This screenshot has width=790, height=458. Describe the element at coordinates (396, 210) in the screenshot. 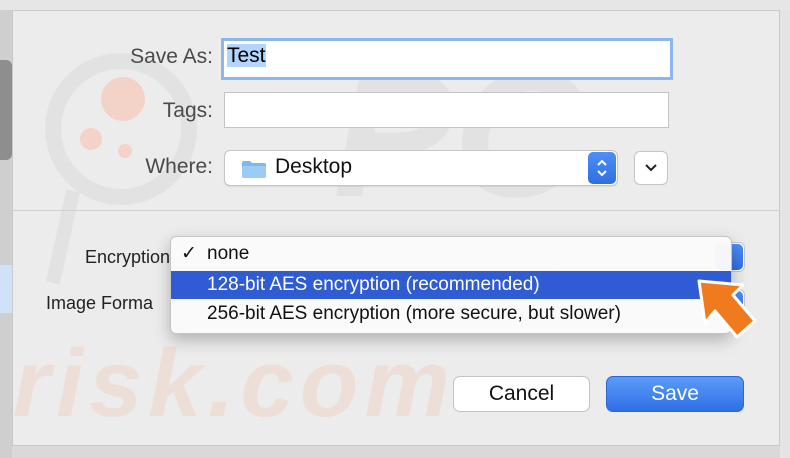

I see `section-divider` at that location.